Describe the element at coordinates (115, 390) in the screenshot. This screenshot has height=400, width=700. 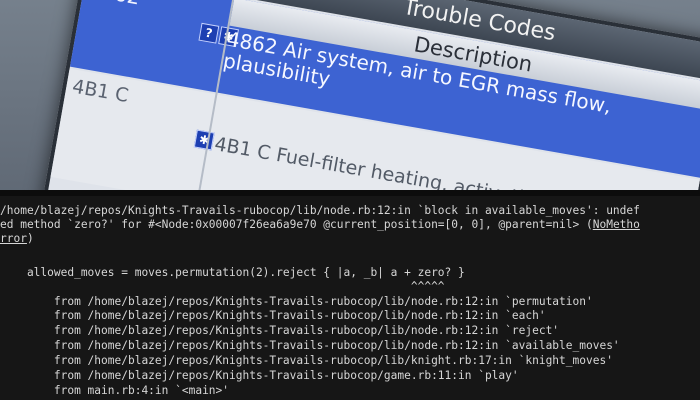
I see `backtrace-line: from main.rb:4:in `<main>'` at that location.